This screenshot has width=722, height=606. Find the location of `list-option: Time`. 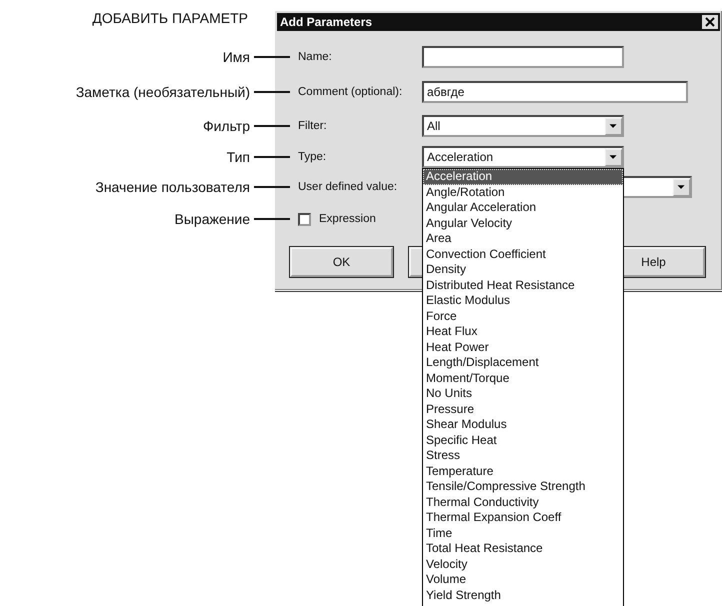

list-option: Time is located at coordinates (523, 533).